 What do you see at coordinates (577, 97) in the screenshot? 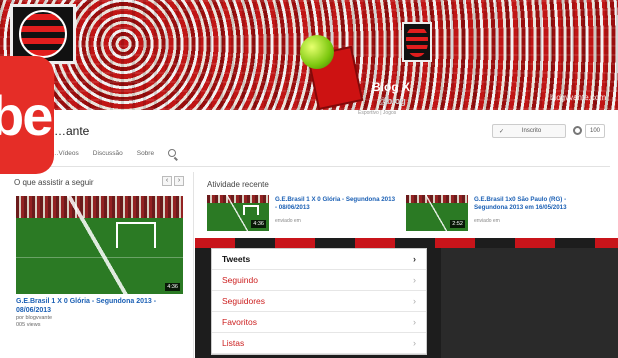
I see `banner-watermark: blogvvante.com` at bounding box center [577, 97].